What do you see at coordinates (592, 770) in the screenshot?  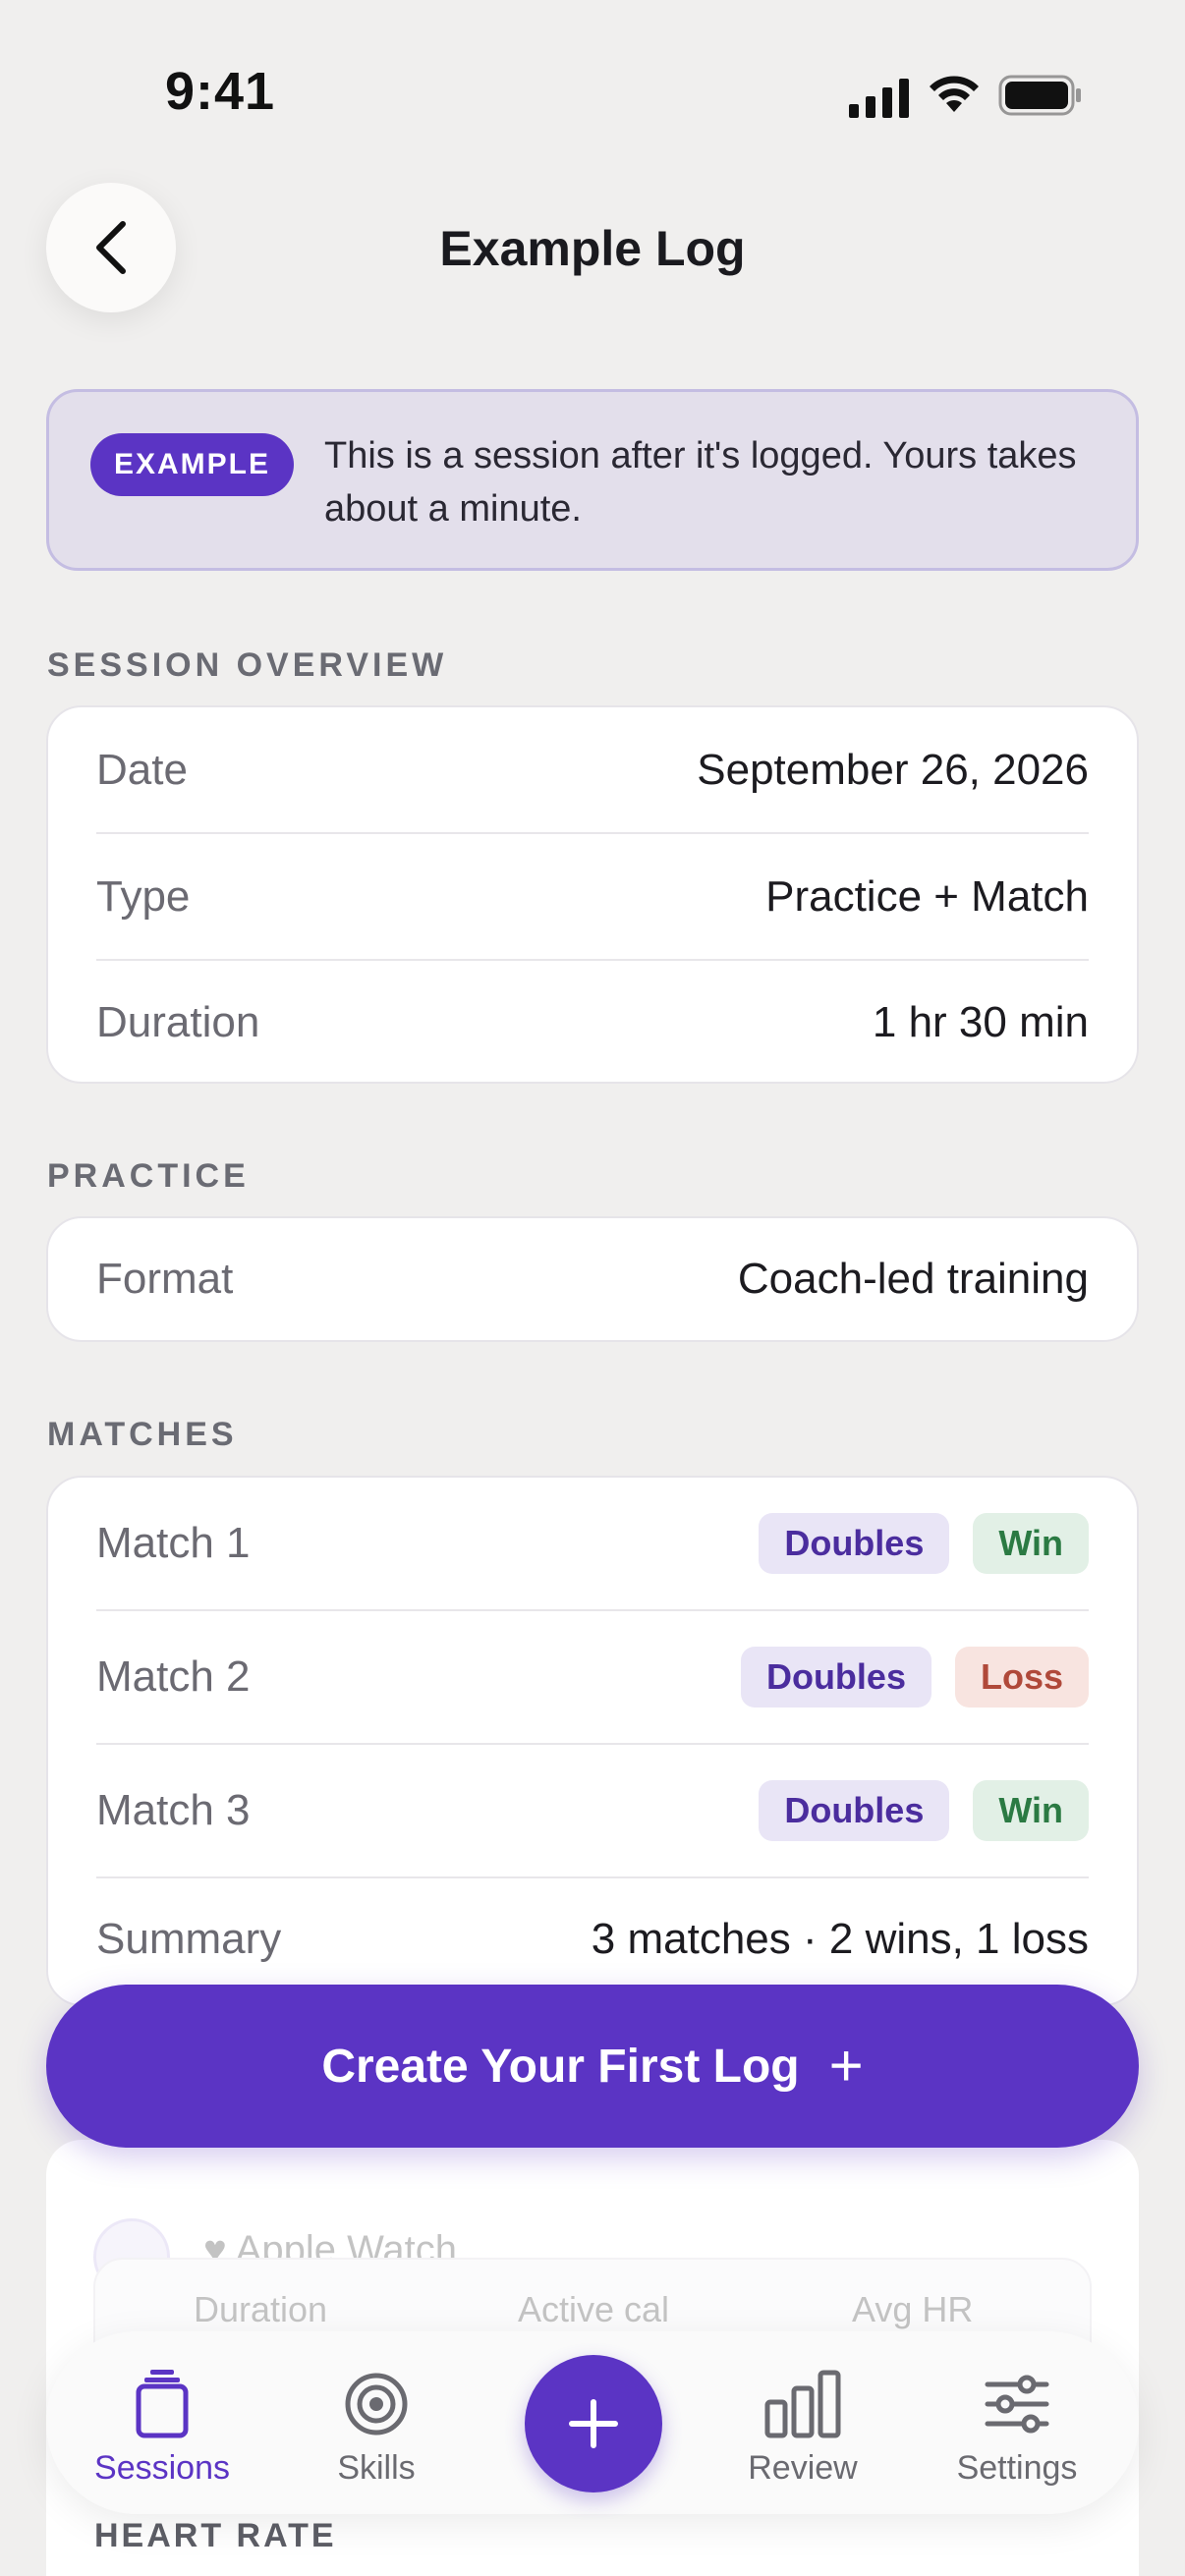 I see `date-row: Date September 26, 2026` at bounding box center [592, 770].